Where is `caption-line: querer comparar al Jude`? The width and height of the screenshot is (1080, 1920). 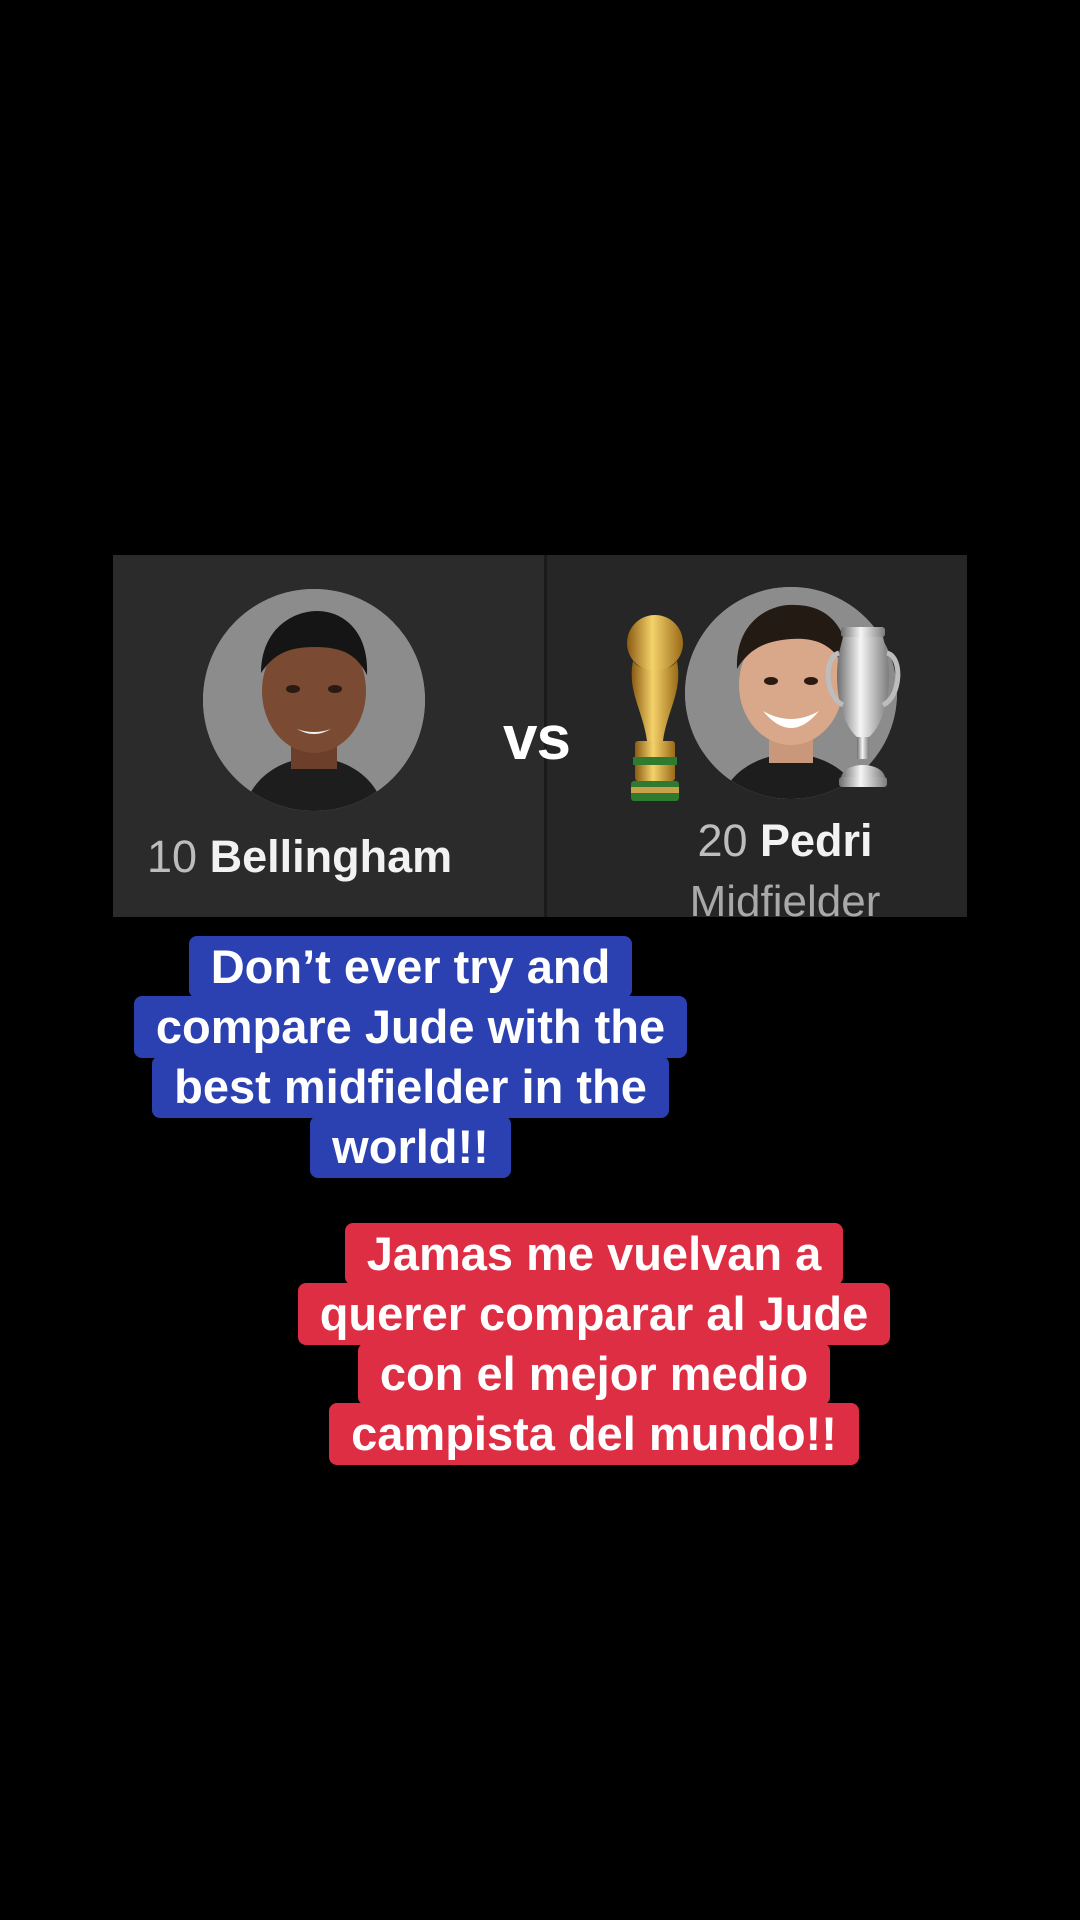
caption-line: querer comparar al Jude is located at coordinates (594, 1314).